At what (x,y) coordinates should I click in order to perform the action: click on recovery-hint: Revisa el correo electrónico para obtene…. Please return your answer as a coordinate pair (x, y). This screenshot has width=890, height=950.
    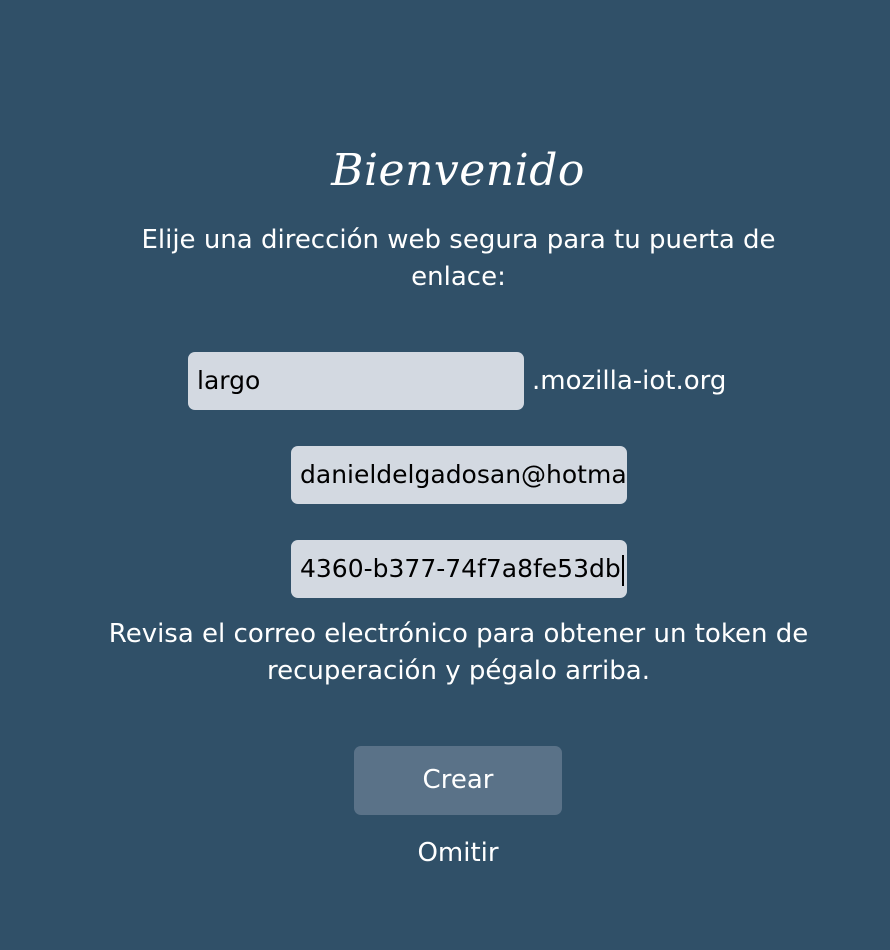
    Looking at the image, I should click on (458, 652).